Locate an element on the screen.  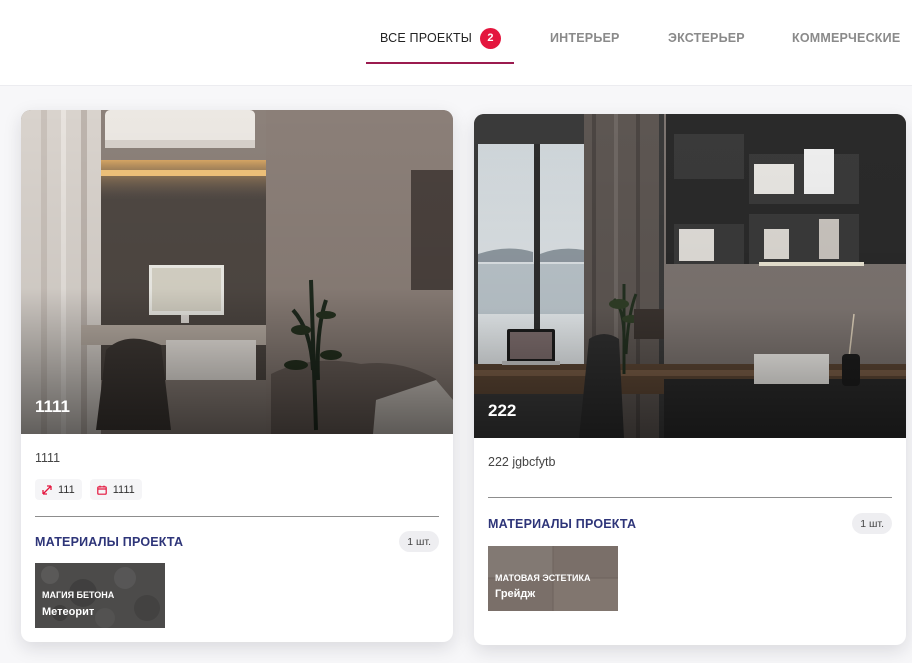
project-count-badge: 2 is located at coordinates (491, 38).